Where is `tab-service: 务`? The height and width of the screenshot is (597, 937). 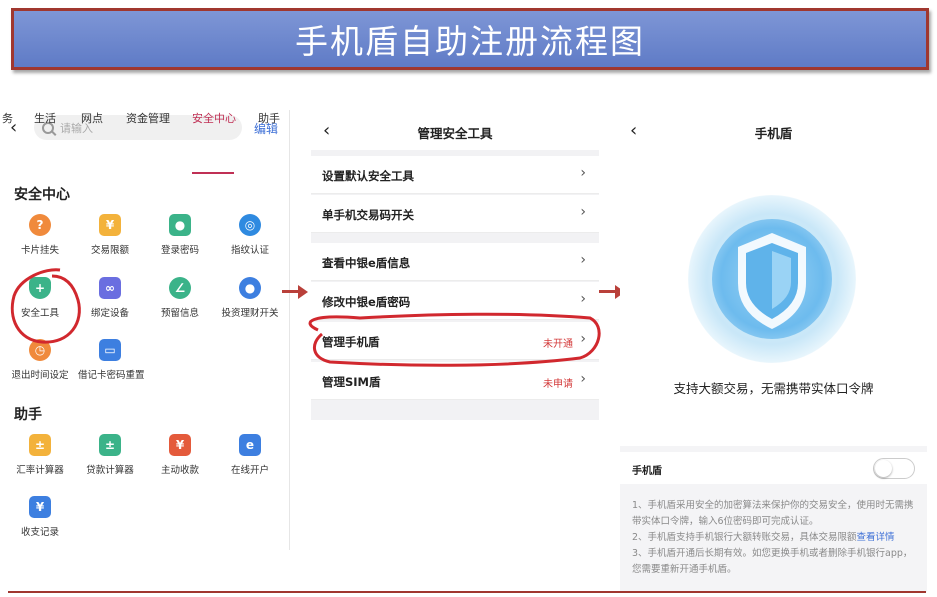
tab-service: 务 is located at coordinates (7, 118).